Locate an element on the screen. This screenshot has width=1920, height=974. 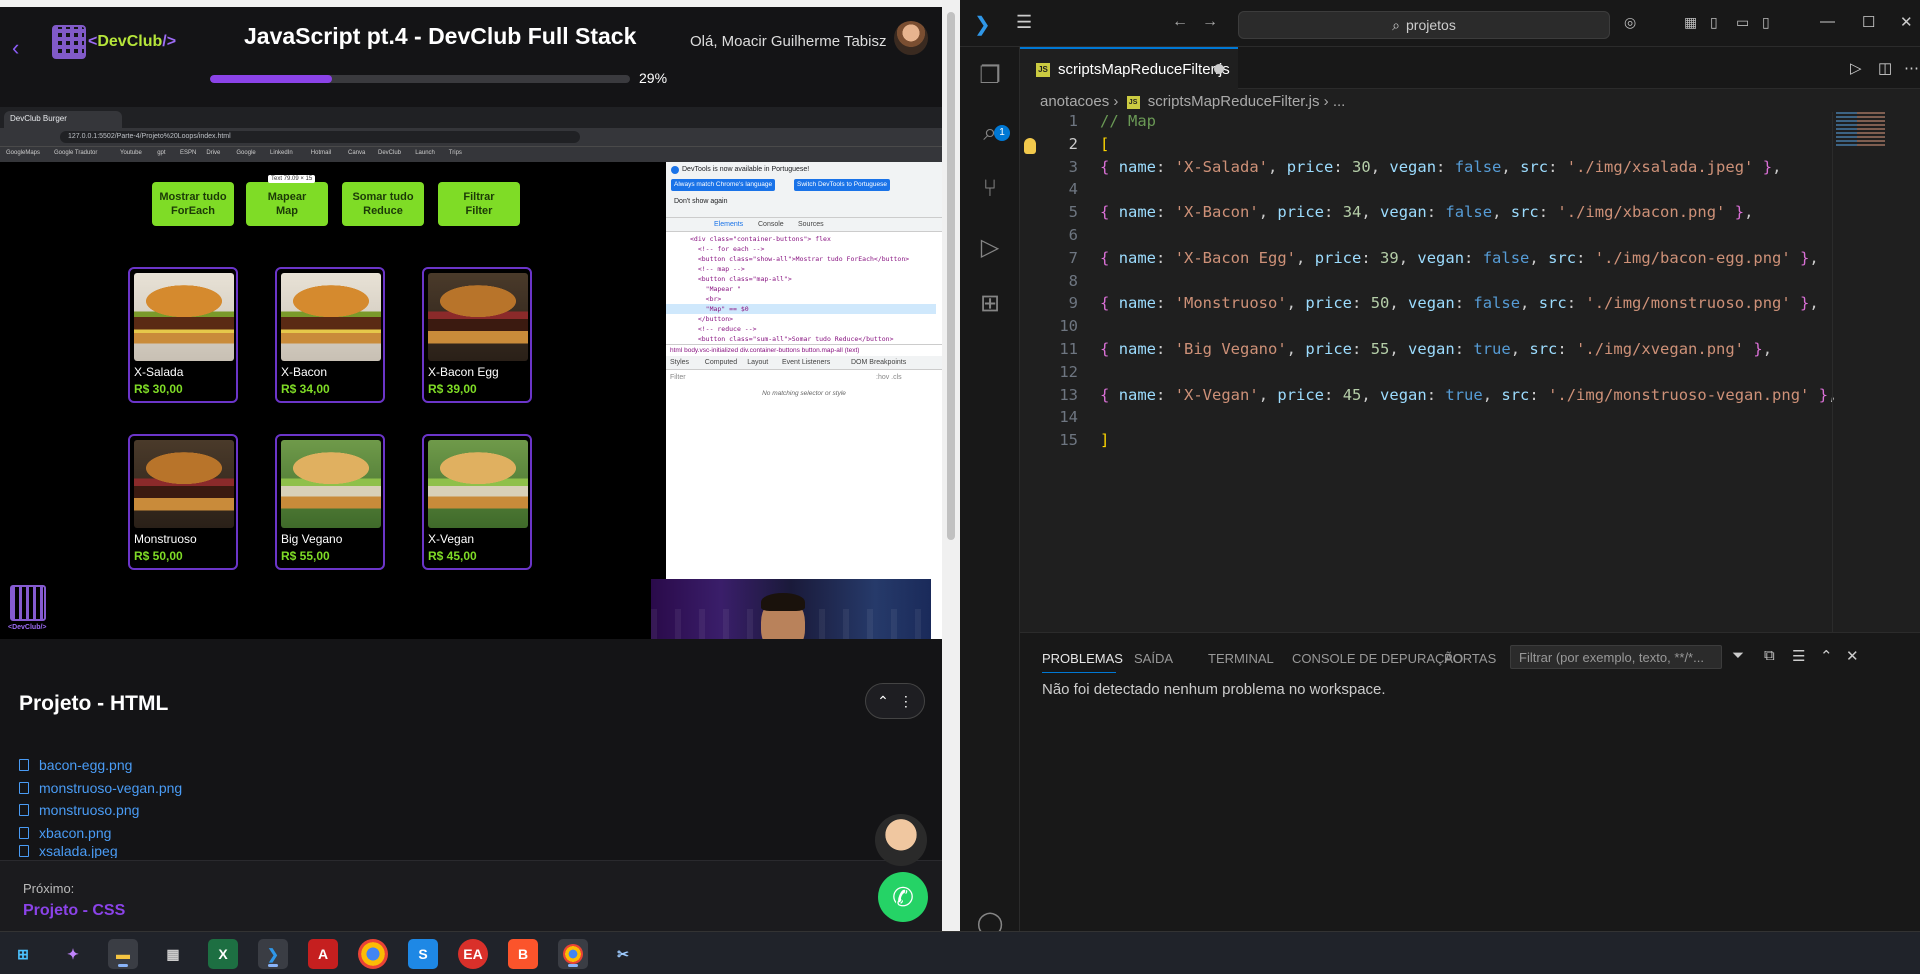
line-number: 10 is located at coordinates (1068, 326).